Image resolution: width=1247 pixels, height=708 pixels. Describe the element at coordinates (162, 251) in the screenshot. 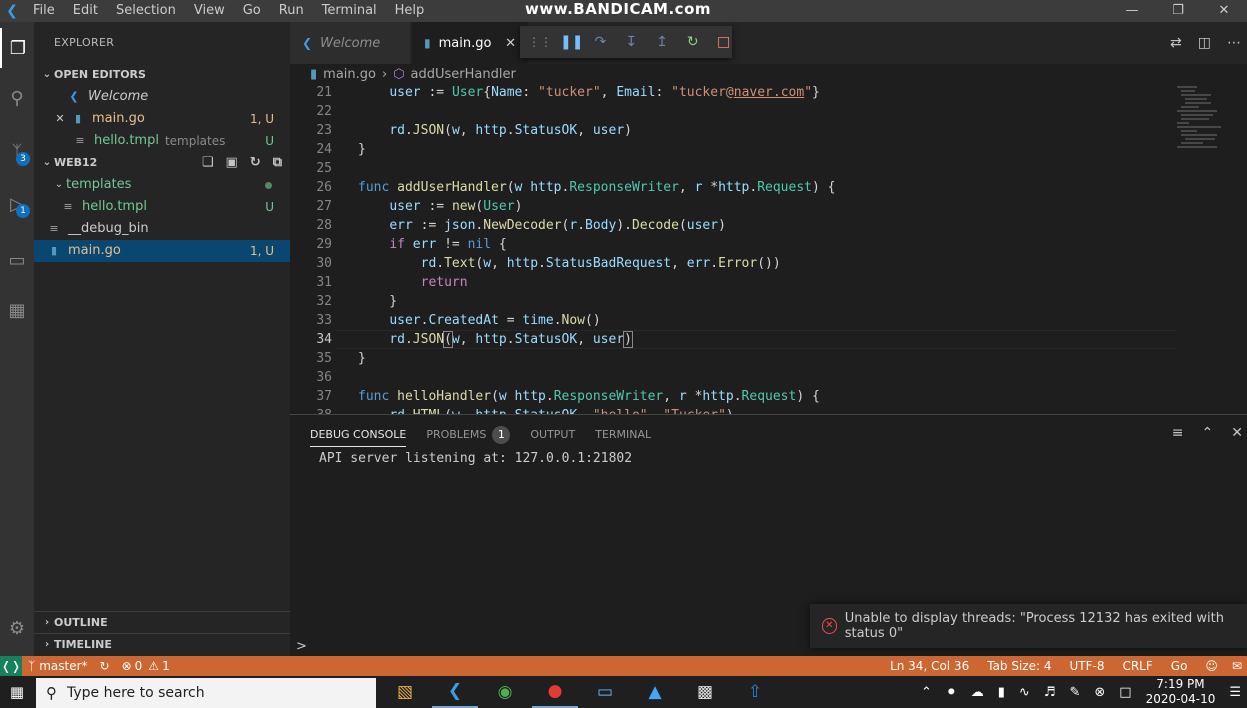

I see `tree-file-main-go: ▮ main.go 1, U` at that location.